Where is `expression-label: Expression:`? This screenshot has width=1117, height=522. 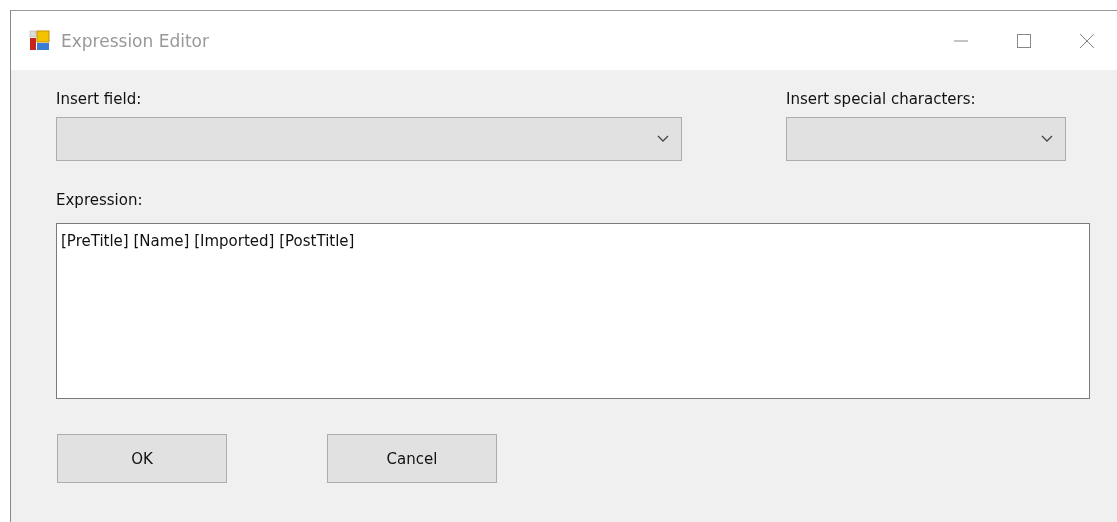 expression-label: Expression: is located at coordinates (99, 200).